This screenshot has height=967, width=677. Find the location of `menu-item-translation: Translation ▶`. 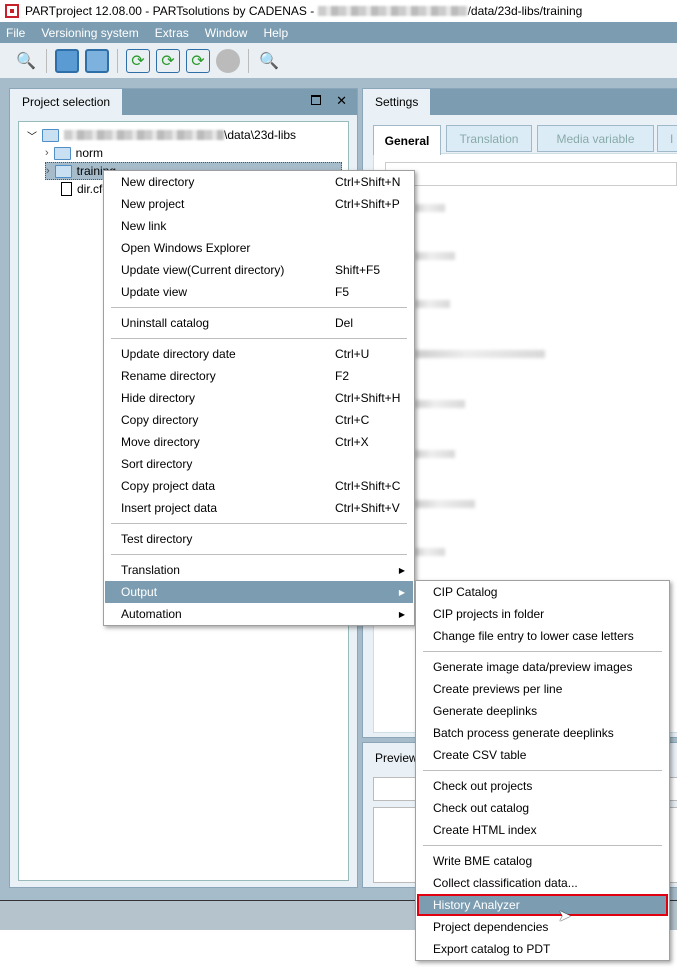

menu-item-translation: Translation ▶ is located at coordinates (259, 570).